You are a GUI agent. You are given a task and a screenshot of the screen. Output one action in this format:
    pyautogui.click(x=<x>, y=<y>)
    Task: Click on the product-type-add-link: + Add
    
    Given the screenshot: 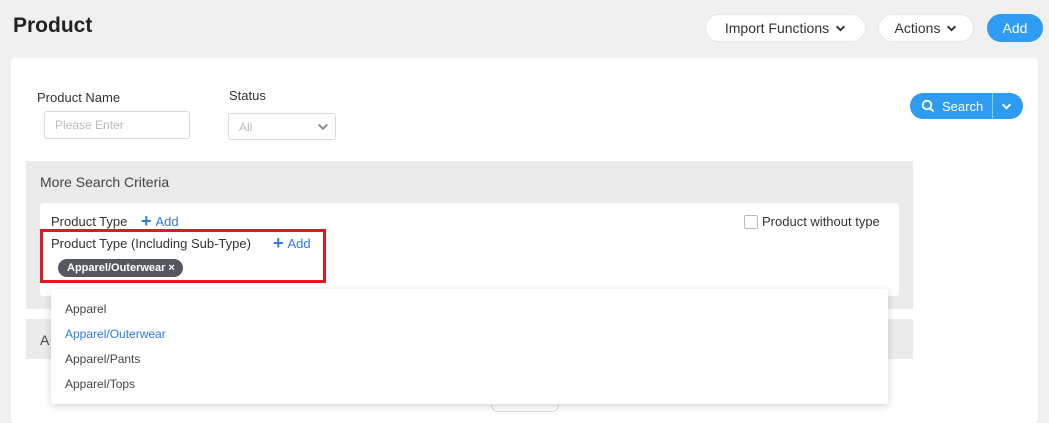 What is the action you would take?
    pyautogui.click(x=160, y=221)
    